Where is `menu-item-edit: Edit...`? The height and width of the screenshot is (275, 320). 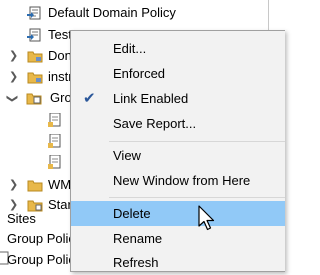 menu-item-edit: Edit... is located at coordinates (178, 48).